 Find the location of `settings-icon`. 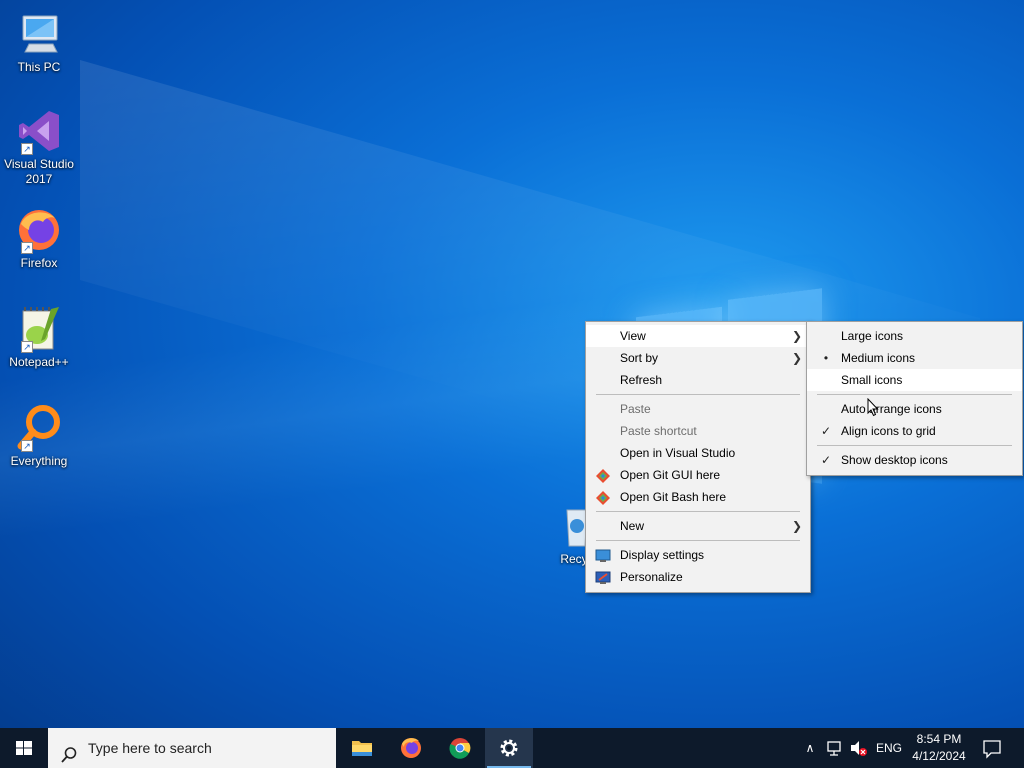

settings-icon is located at coordinates (509, 748).